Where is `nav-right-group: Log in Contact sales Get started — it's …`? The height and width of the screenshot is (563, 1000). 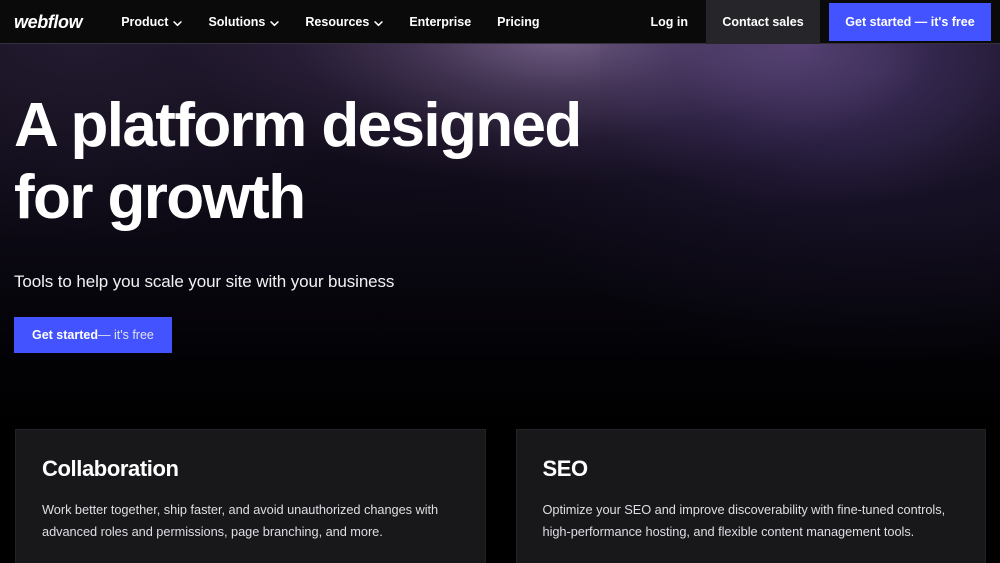
nav-right-group: Log in Contact sales Get started — it's … is located at coordinates (816, 22).